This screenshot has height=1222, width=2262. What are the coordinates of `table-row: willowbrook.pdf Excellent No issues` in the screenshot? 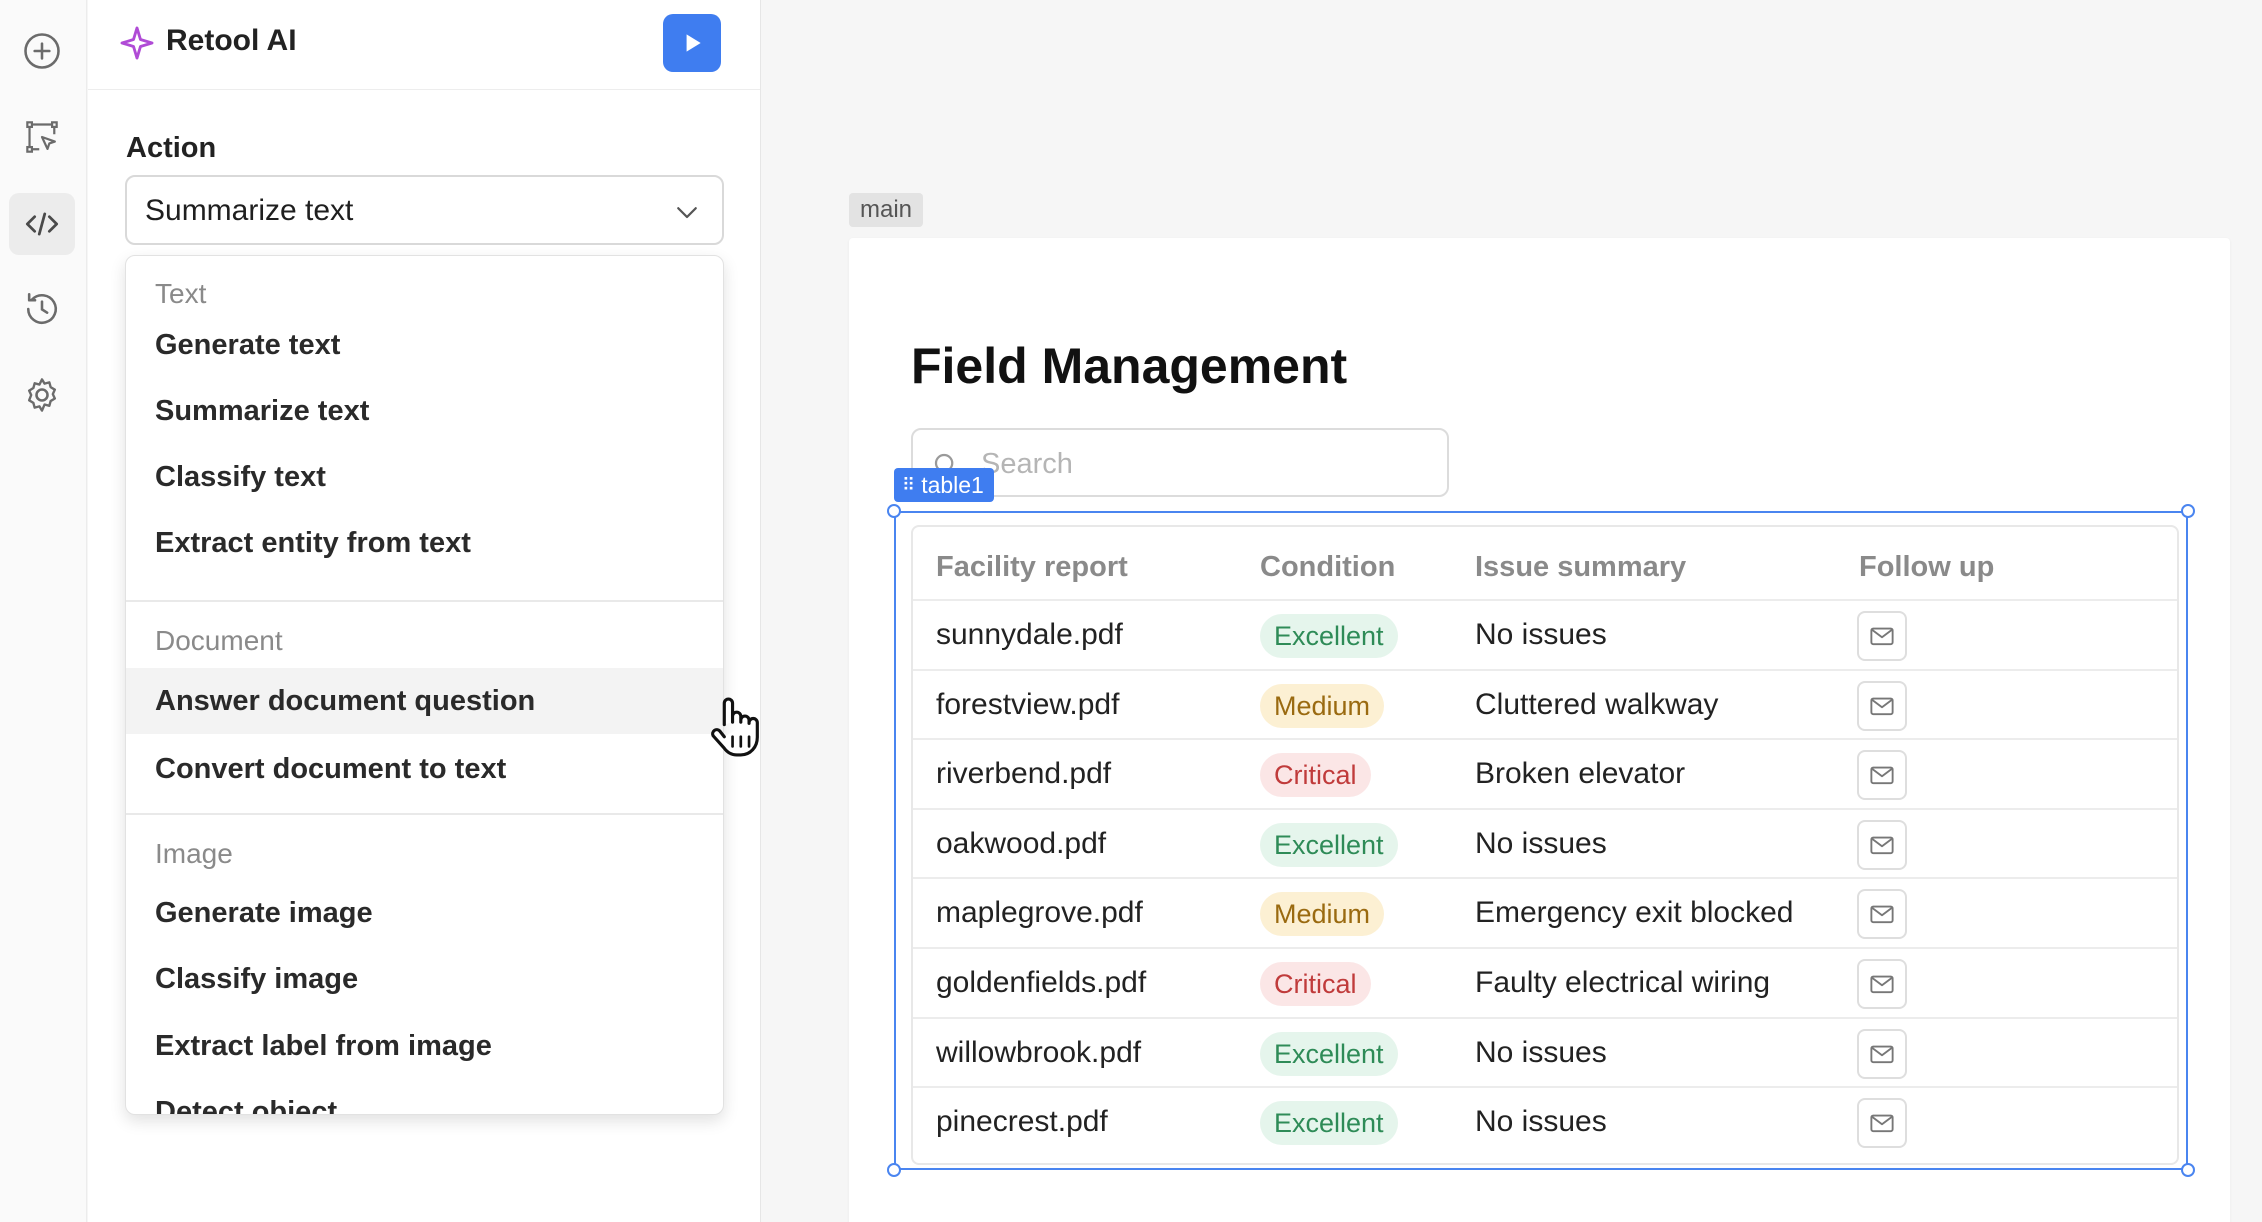 It's located at (1545, 1051).